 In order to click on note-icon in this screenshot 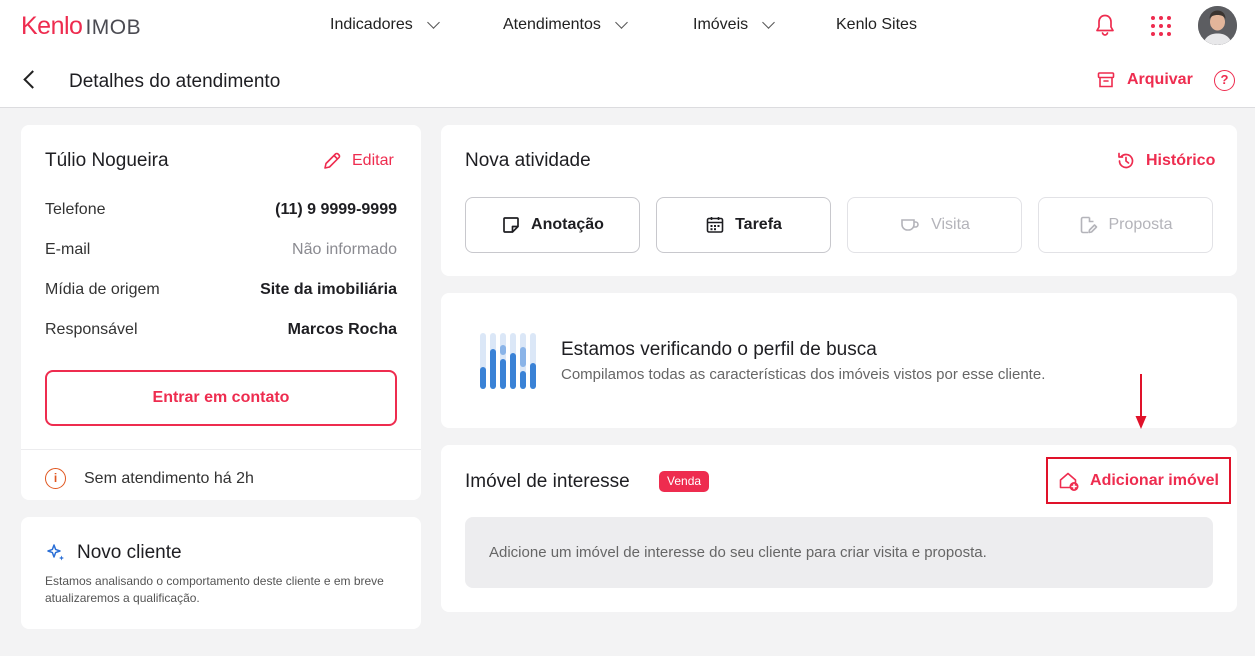, I will do `click(511, 225)`.